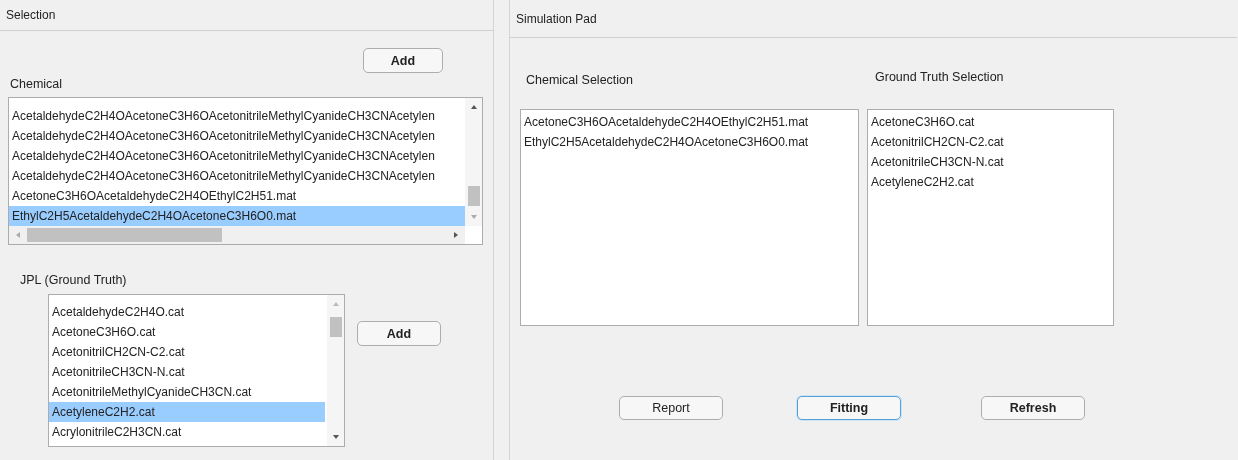 This screenshot has width=1238, height=460. Describe the element at coordinates (187, 312) in the screenshot. I see `list-item: AcetaldehydeC2H4O.cat` at that location.